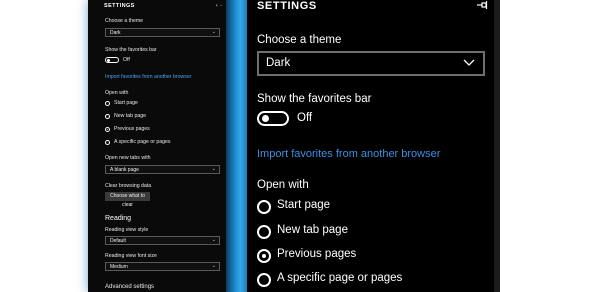 The height and width of the screenshot is (292, 600). What do you see at coordinates (128, 186) in the screenshot?
I see `clear-data-label: Clear browsing data` at bounding box center [128, 186].